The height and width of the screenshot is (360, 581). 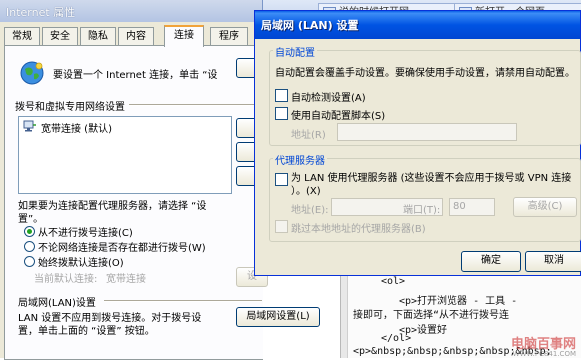 What do you see at coordinates (458, 301) in the screenshot?
I see `code-line: <p>打开浏览器 - 工具 -` at bounding box center [458, 301].